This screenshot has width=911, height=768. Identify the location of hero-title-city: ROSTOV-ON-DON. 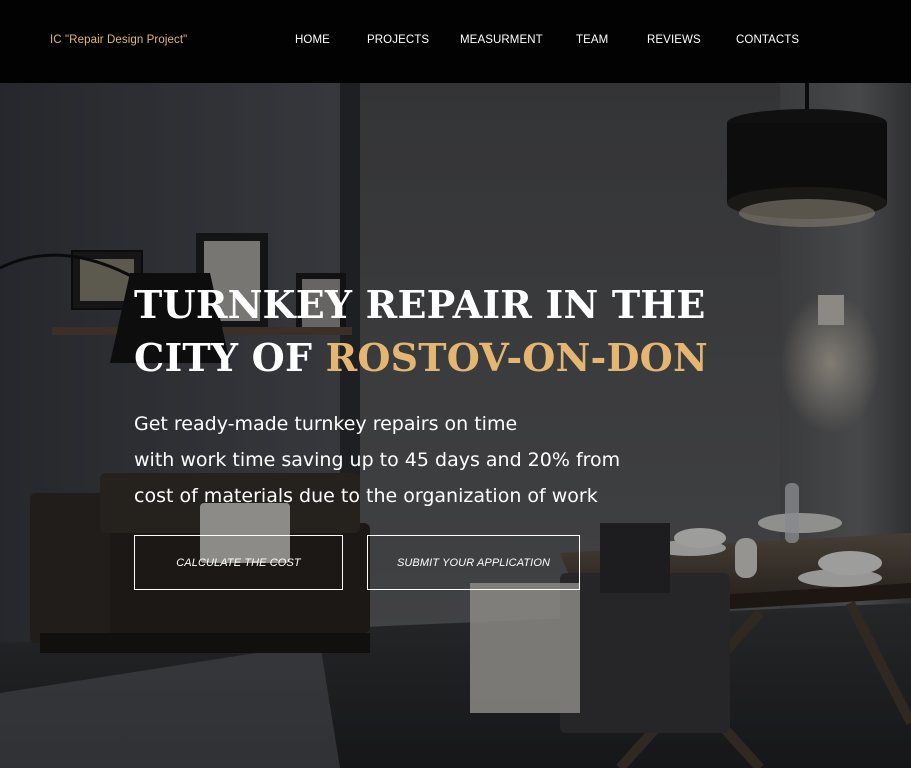
(516, 357).